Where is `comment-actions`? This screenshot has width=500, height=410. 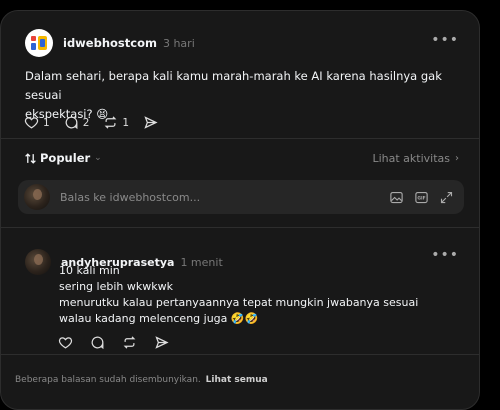 comment-actions is located at coordinates (122, 342).